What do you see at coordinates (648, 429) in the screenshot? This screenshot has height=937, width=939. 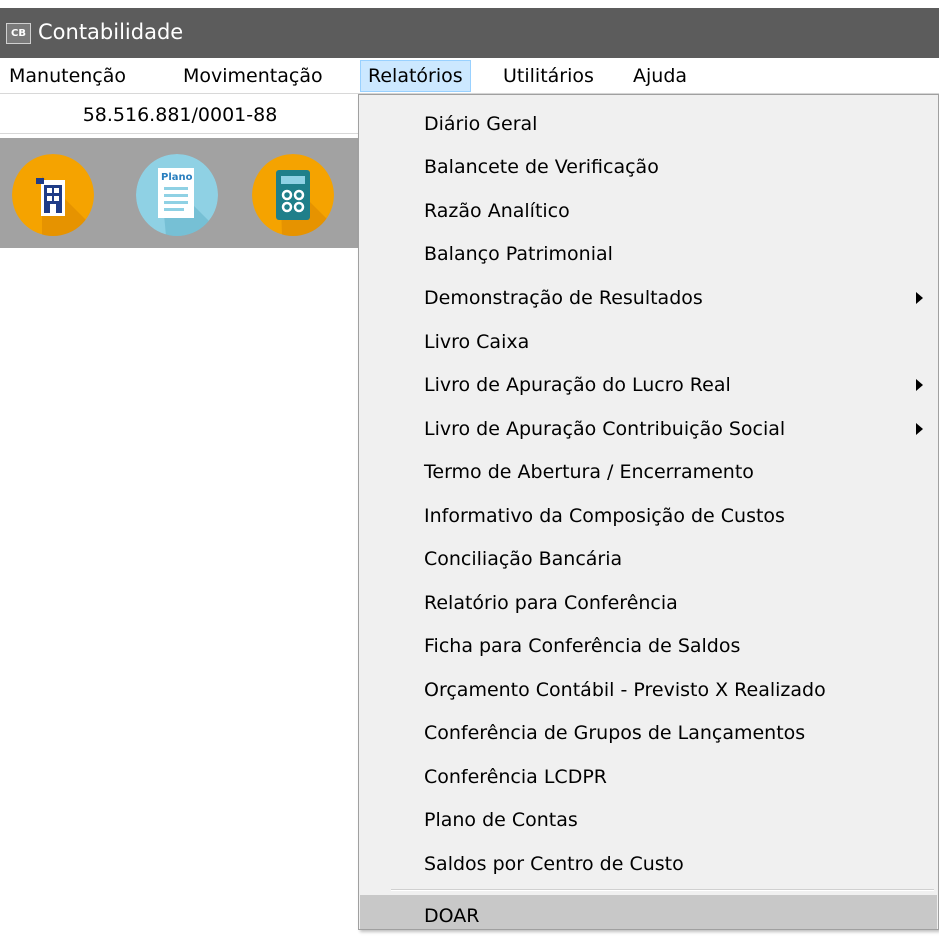 I see `menu-item-contribuicao-social: Livro de Apuração Contribuição Social` at bounding box center [648, 429].